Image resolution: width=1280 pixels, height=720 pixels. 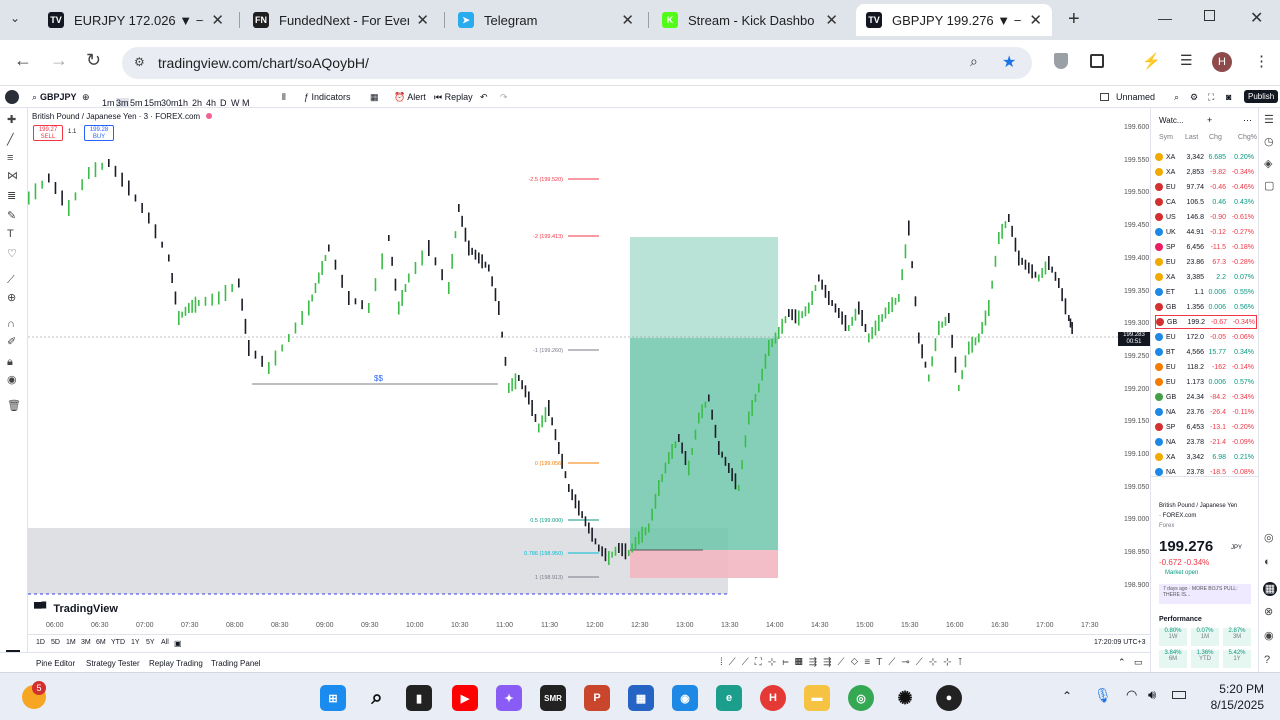 I want to click on watchlist-row: XA 2,853 -9.82 -0.34%, so click(x=1206, y=172).